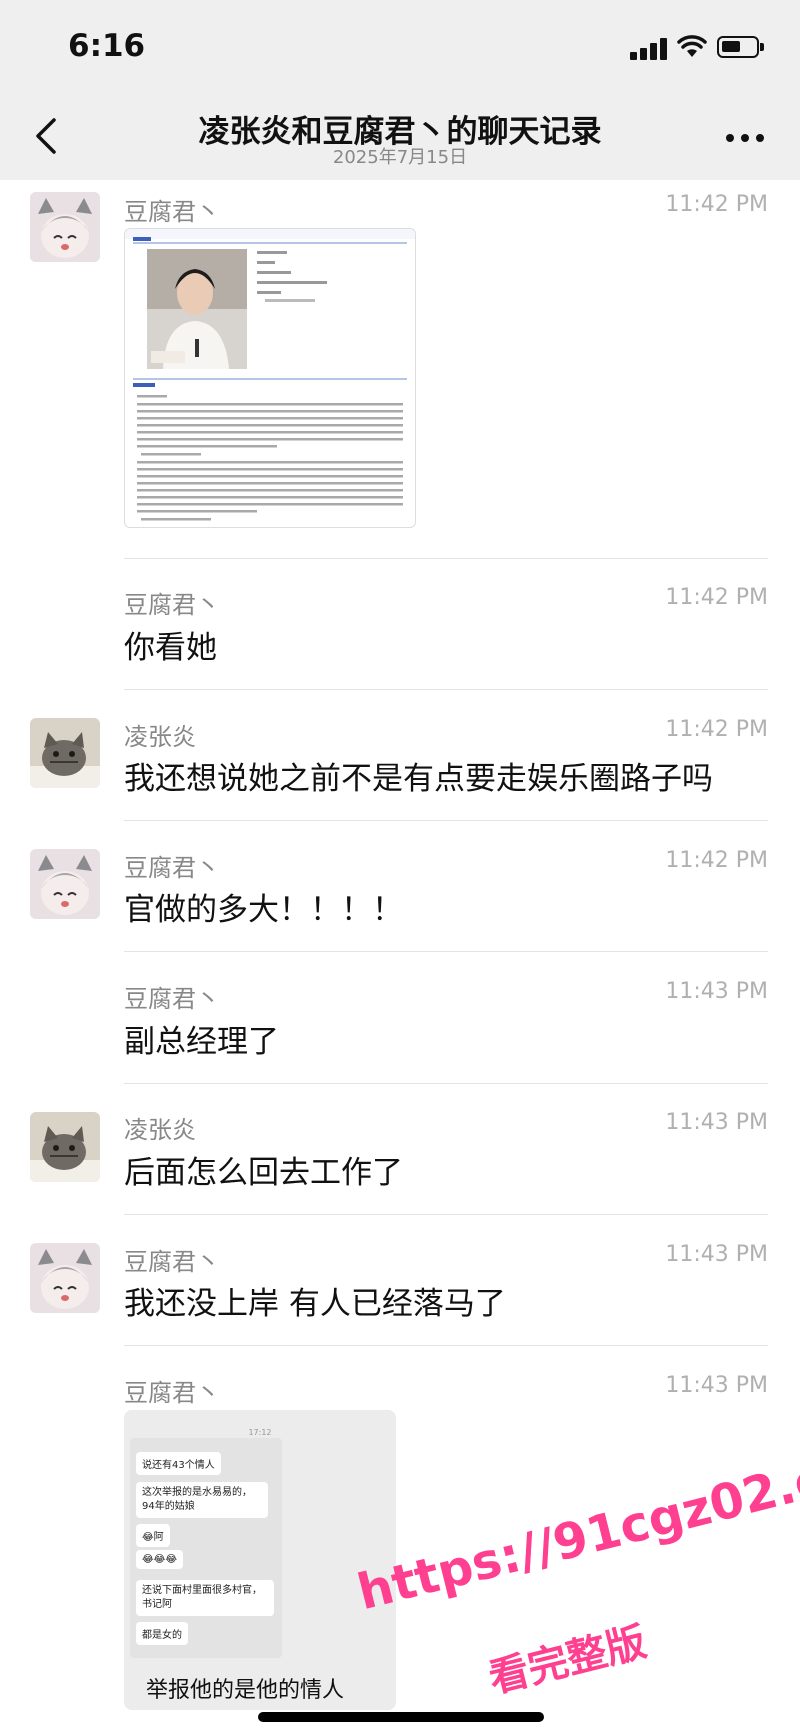 Image resolution: width=800 pixels, height=1732 pixels. I want to click on battery-icon, so click(740, 47).